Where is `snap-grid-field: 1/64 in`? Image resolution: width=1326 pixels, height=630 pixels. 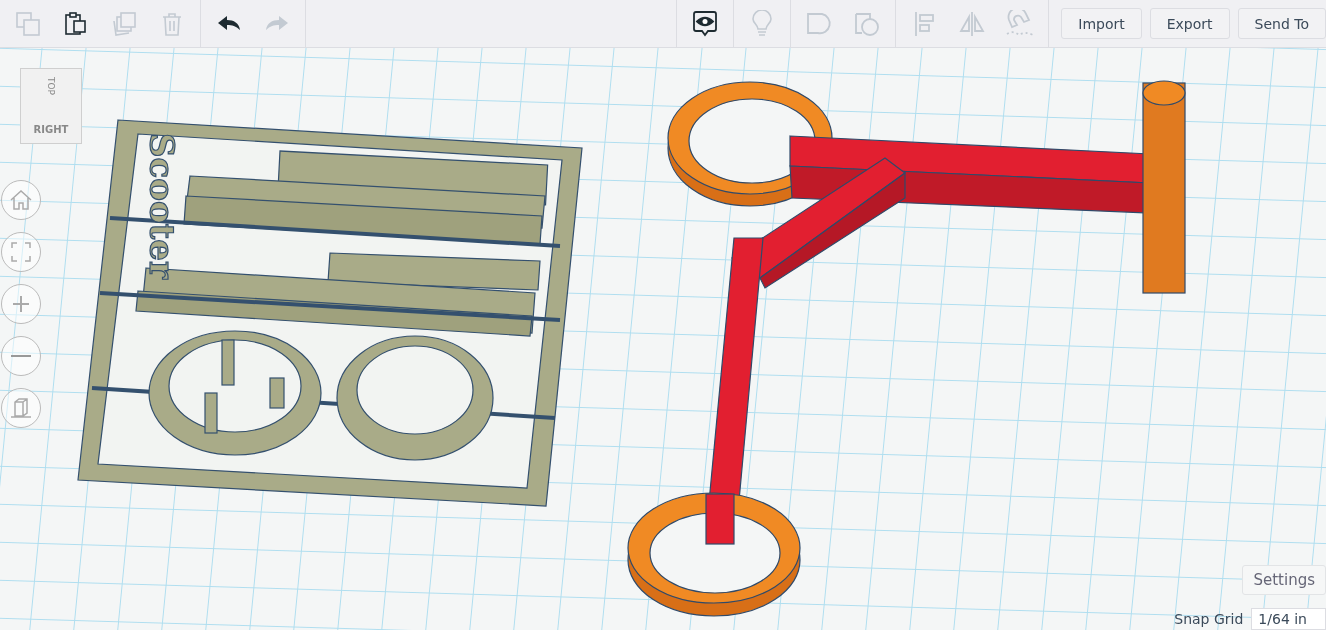 snap-grid-field: 1/64 in is located at coordinates (1288, 619).